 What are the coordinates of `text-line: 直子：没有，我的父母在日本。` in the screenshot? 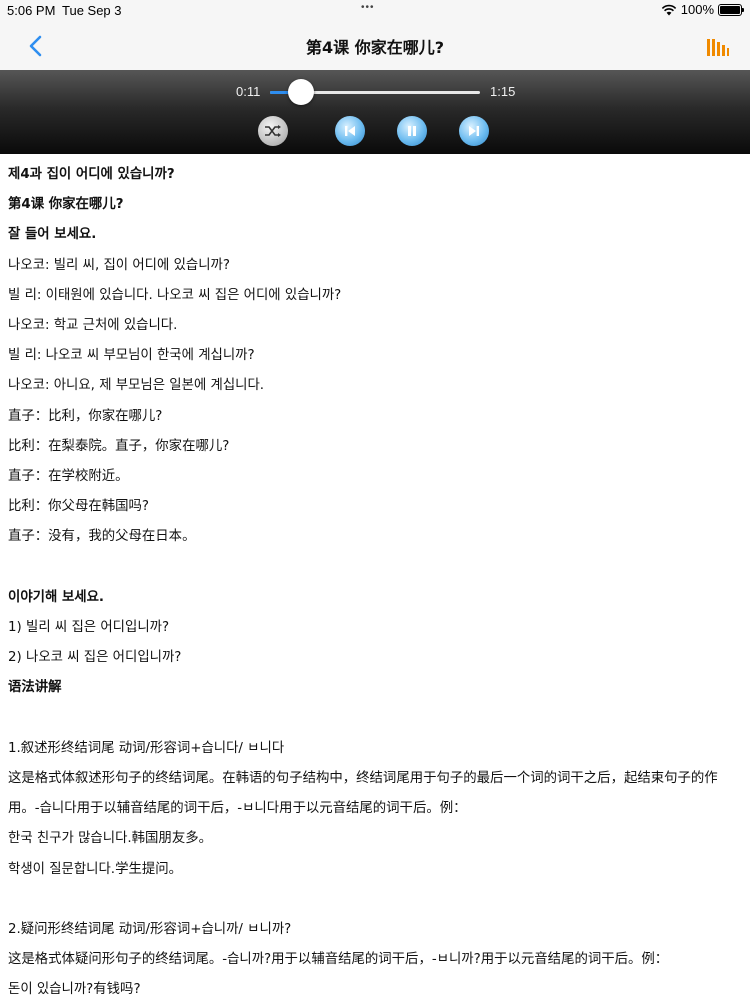 It's located at (102, 537).